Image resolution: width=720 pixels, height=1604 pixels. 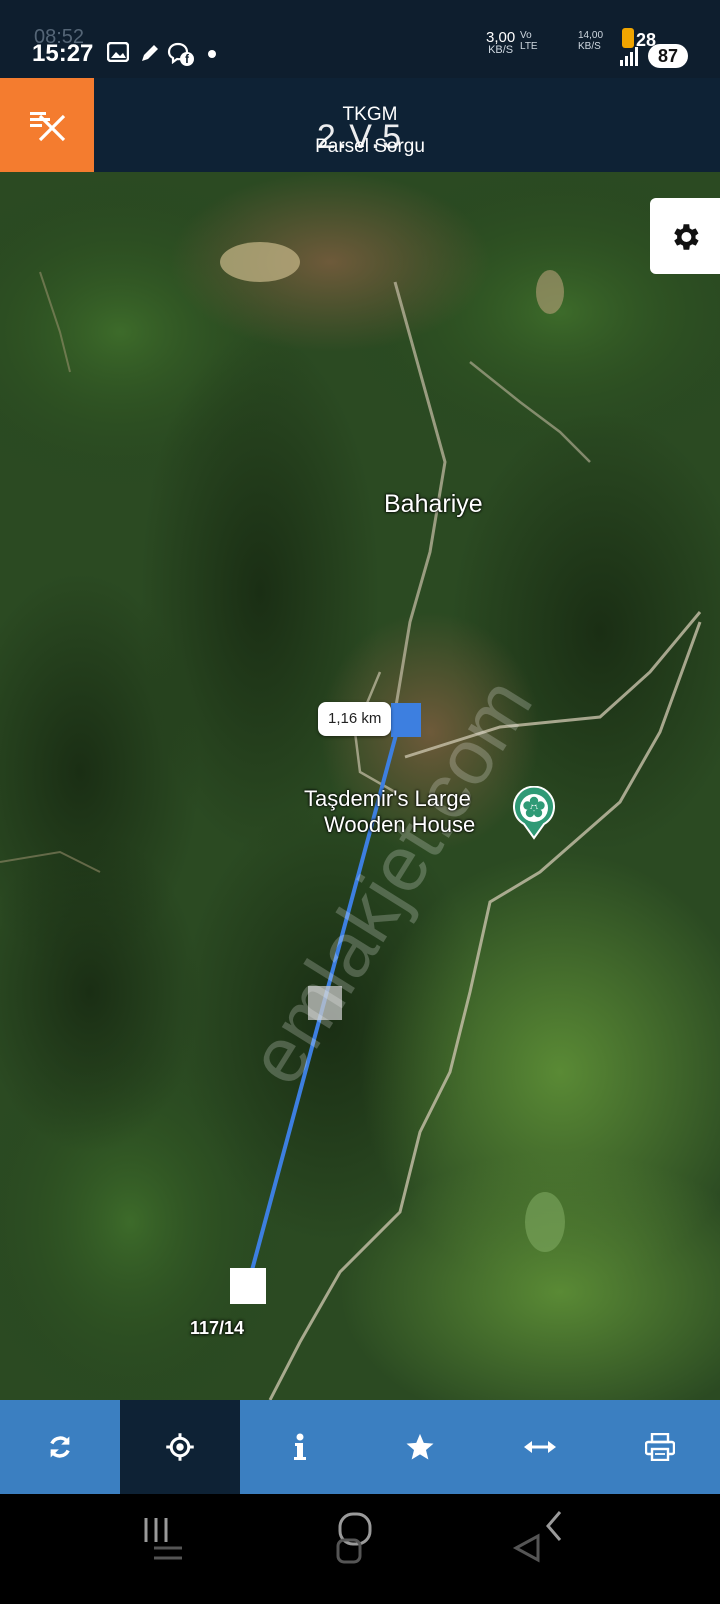 What do you see at coordinates (370, 146) in the screenshot?
I see `app-subtitle: Parsel Sorgu` at bounding box center [370, 146].